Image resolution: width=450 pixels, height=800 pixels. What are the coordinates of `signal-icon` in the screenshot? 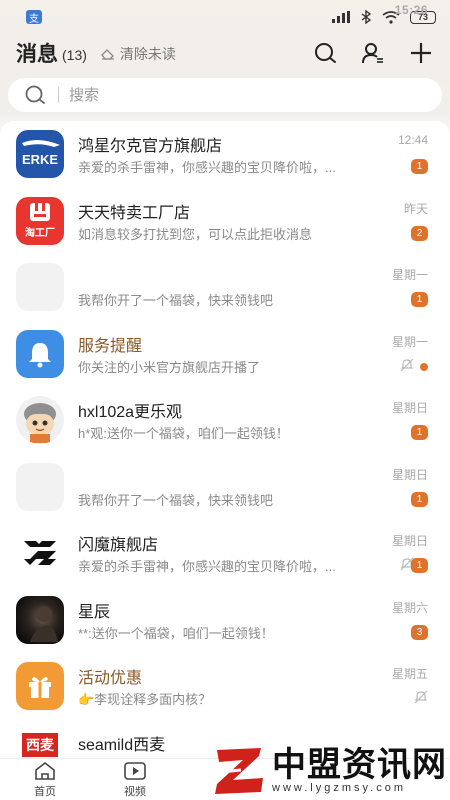 It's located at (341, 17).